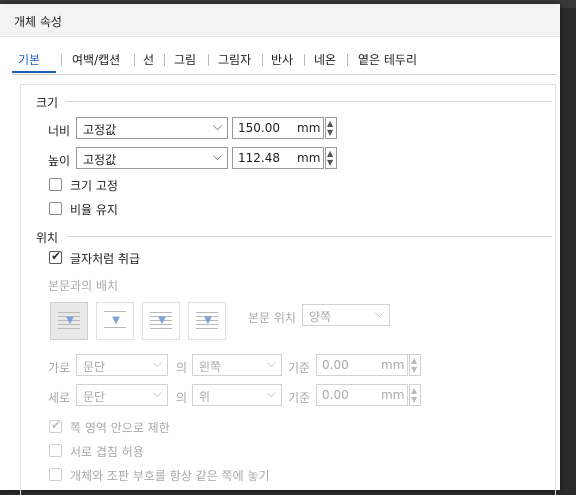 This screenshot has width=576, height=495. What do you see at coordinates (94, 367) in the screenshot?
I see `horizontal-ref-value: 문단` at bounding box center [94, 367].